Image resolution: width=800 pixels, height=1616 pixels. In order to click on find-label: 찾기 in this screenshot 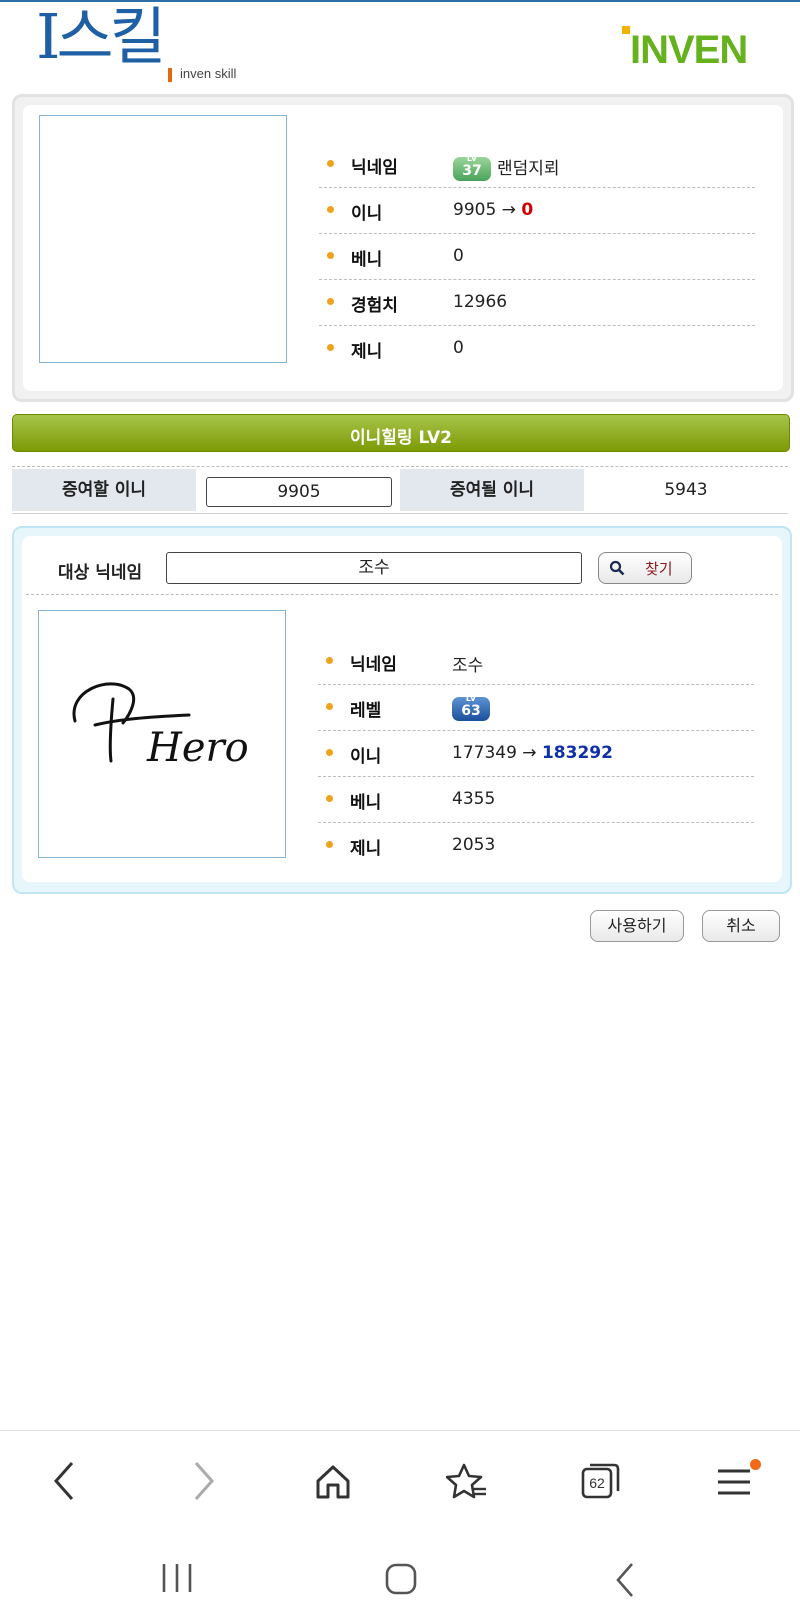, I will do `click(659, 569)`.